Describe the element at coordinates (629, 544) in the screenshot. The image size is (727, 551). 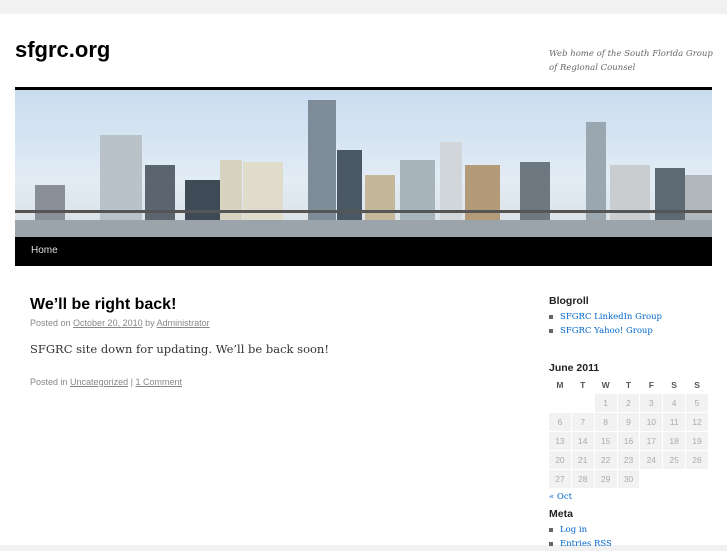
I see `list-item: Entries RSS` at that location.